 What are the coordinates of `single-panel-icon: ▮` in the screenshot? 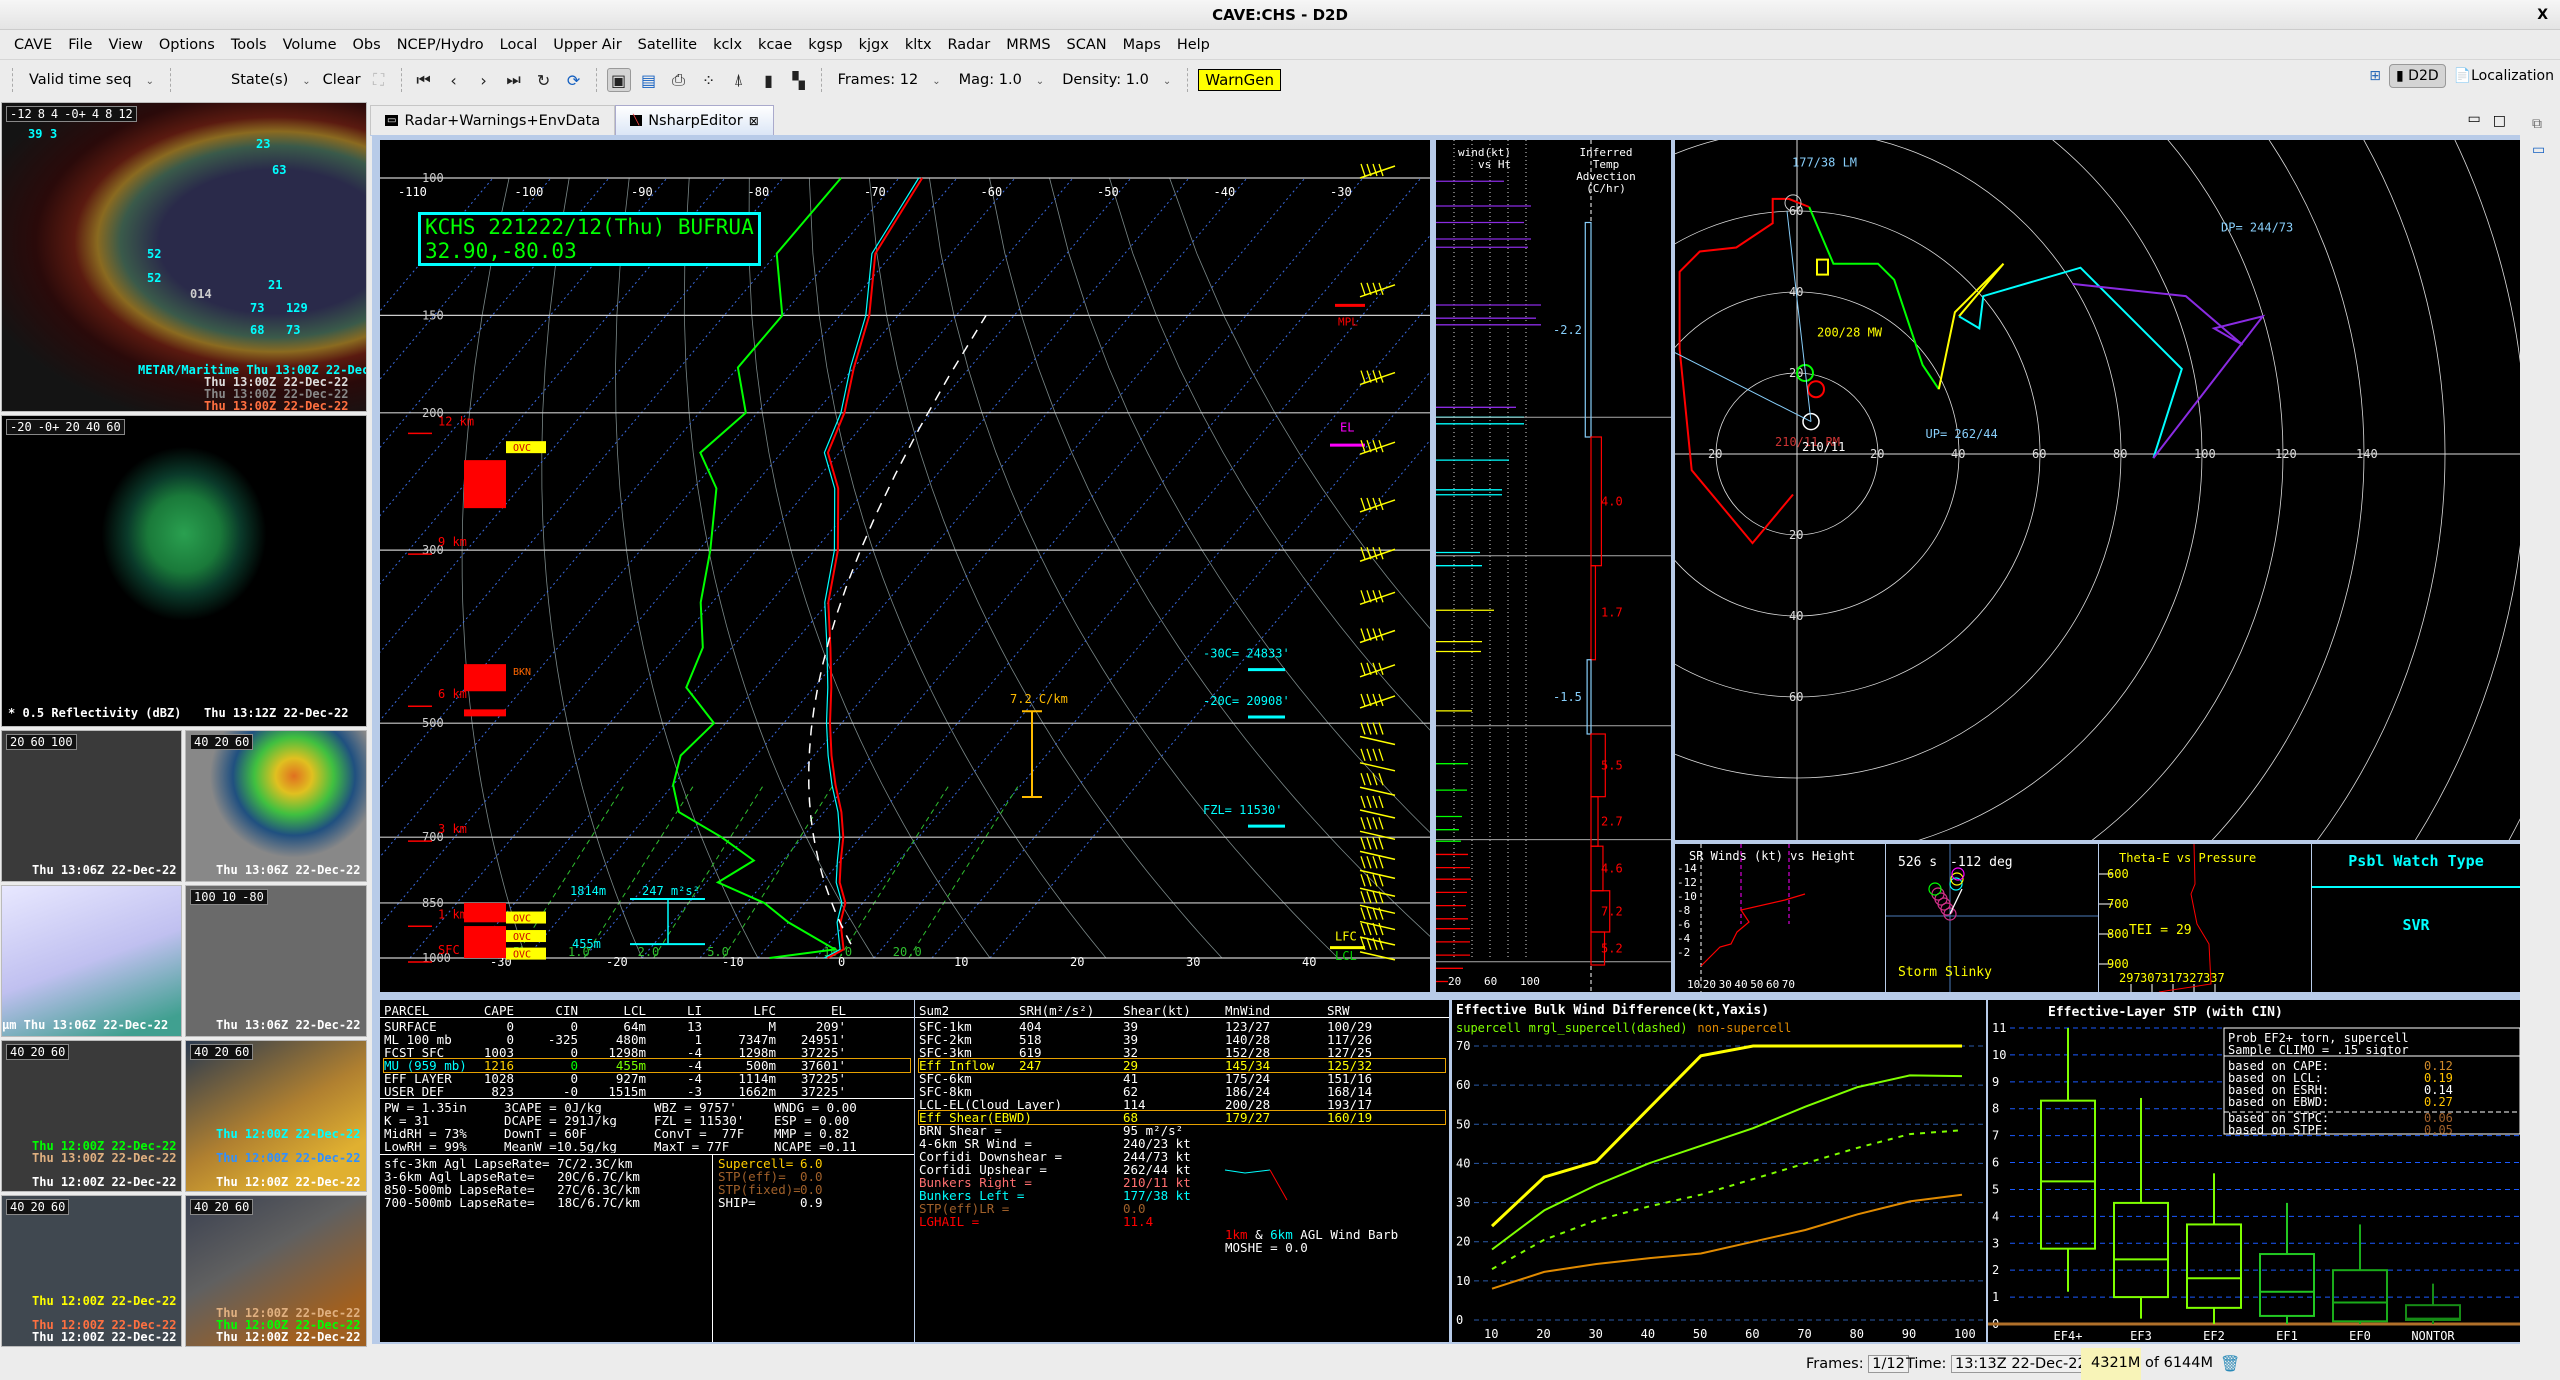 It's located at (769, 80).